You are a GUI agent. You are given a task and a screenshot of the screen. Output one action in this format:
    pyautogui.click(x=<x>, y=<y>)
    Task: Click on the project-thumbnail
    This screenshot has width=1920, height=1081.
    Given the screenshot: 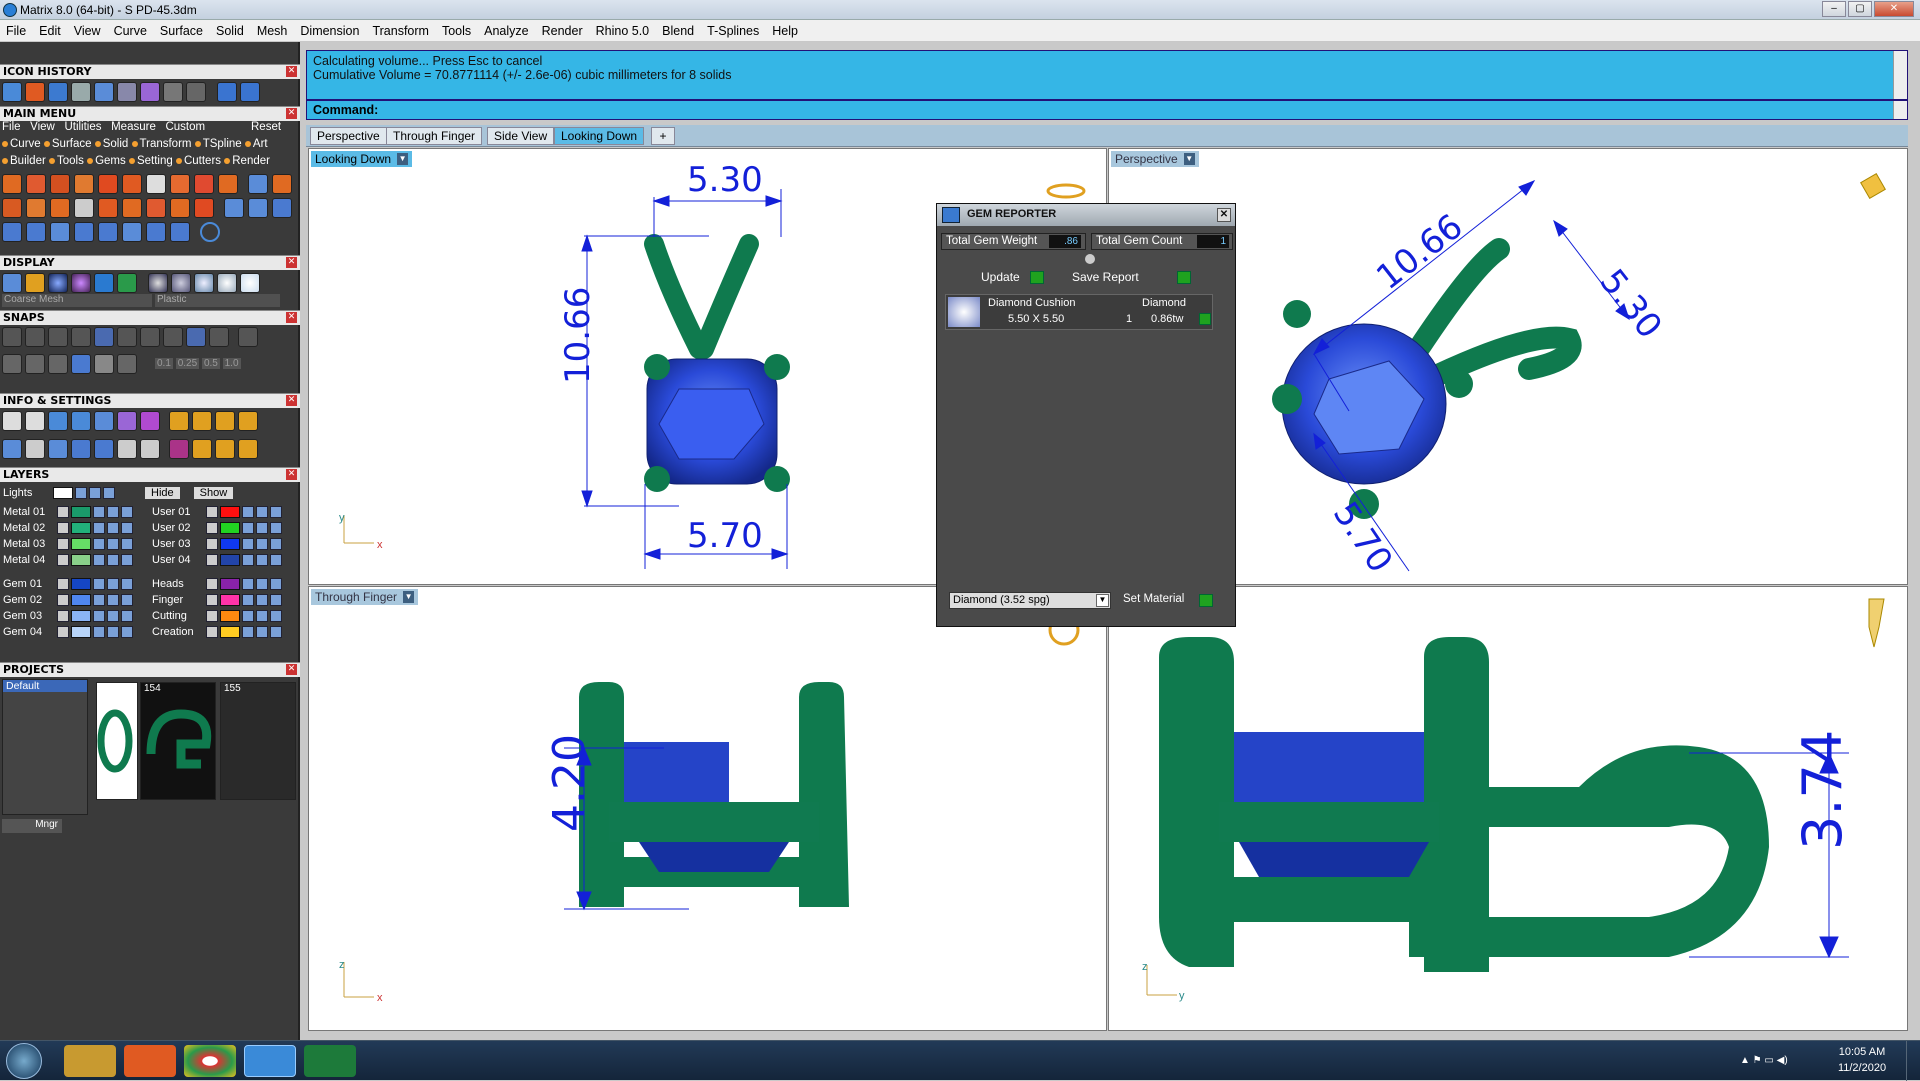 What is the action you would take?
    pyautogui.click(x=117, y=741)
    